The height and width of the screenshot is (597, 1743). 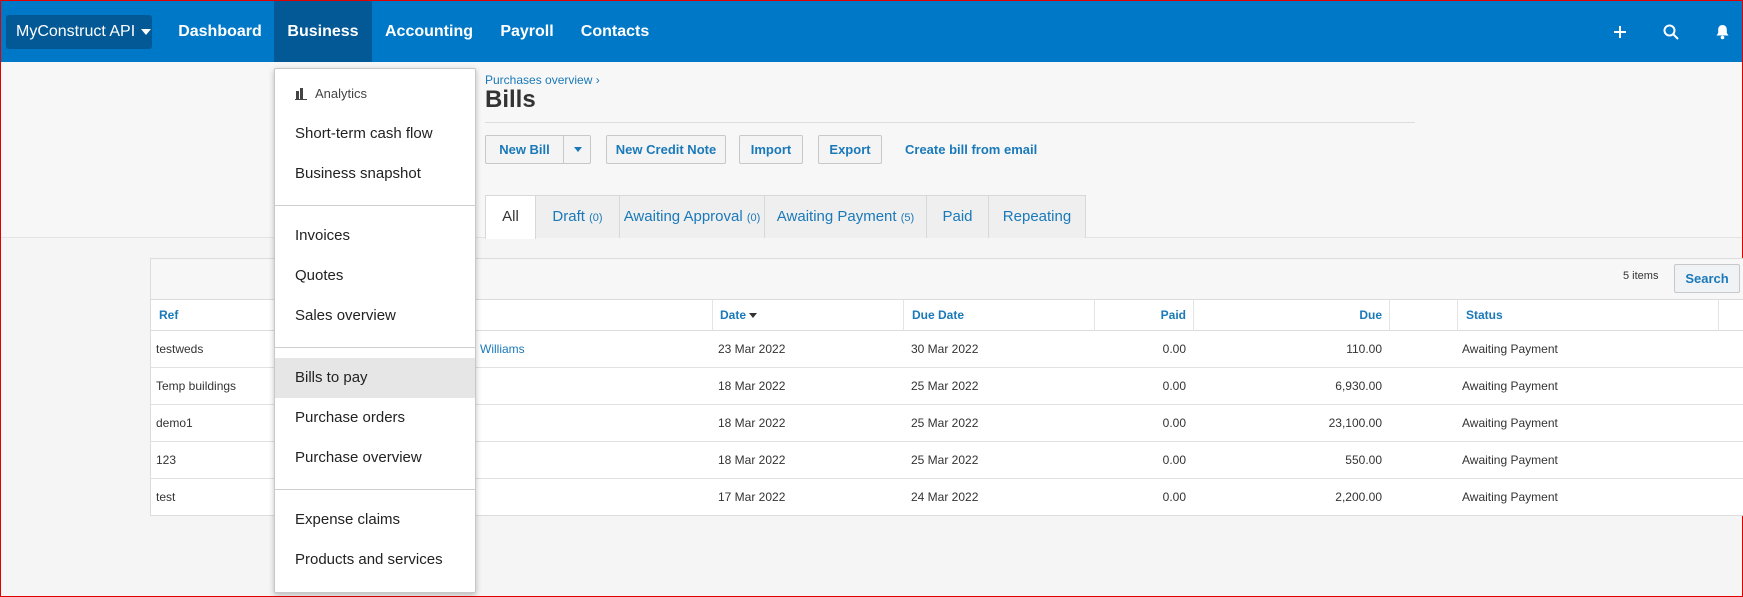 I want to click on tab-label: Paid, so click(x=957, y=216).